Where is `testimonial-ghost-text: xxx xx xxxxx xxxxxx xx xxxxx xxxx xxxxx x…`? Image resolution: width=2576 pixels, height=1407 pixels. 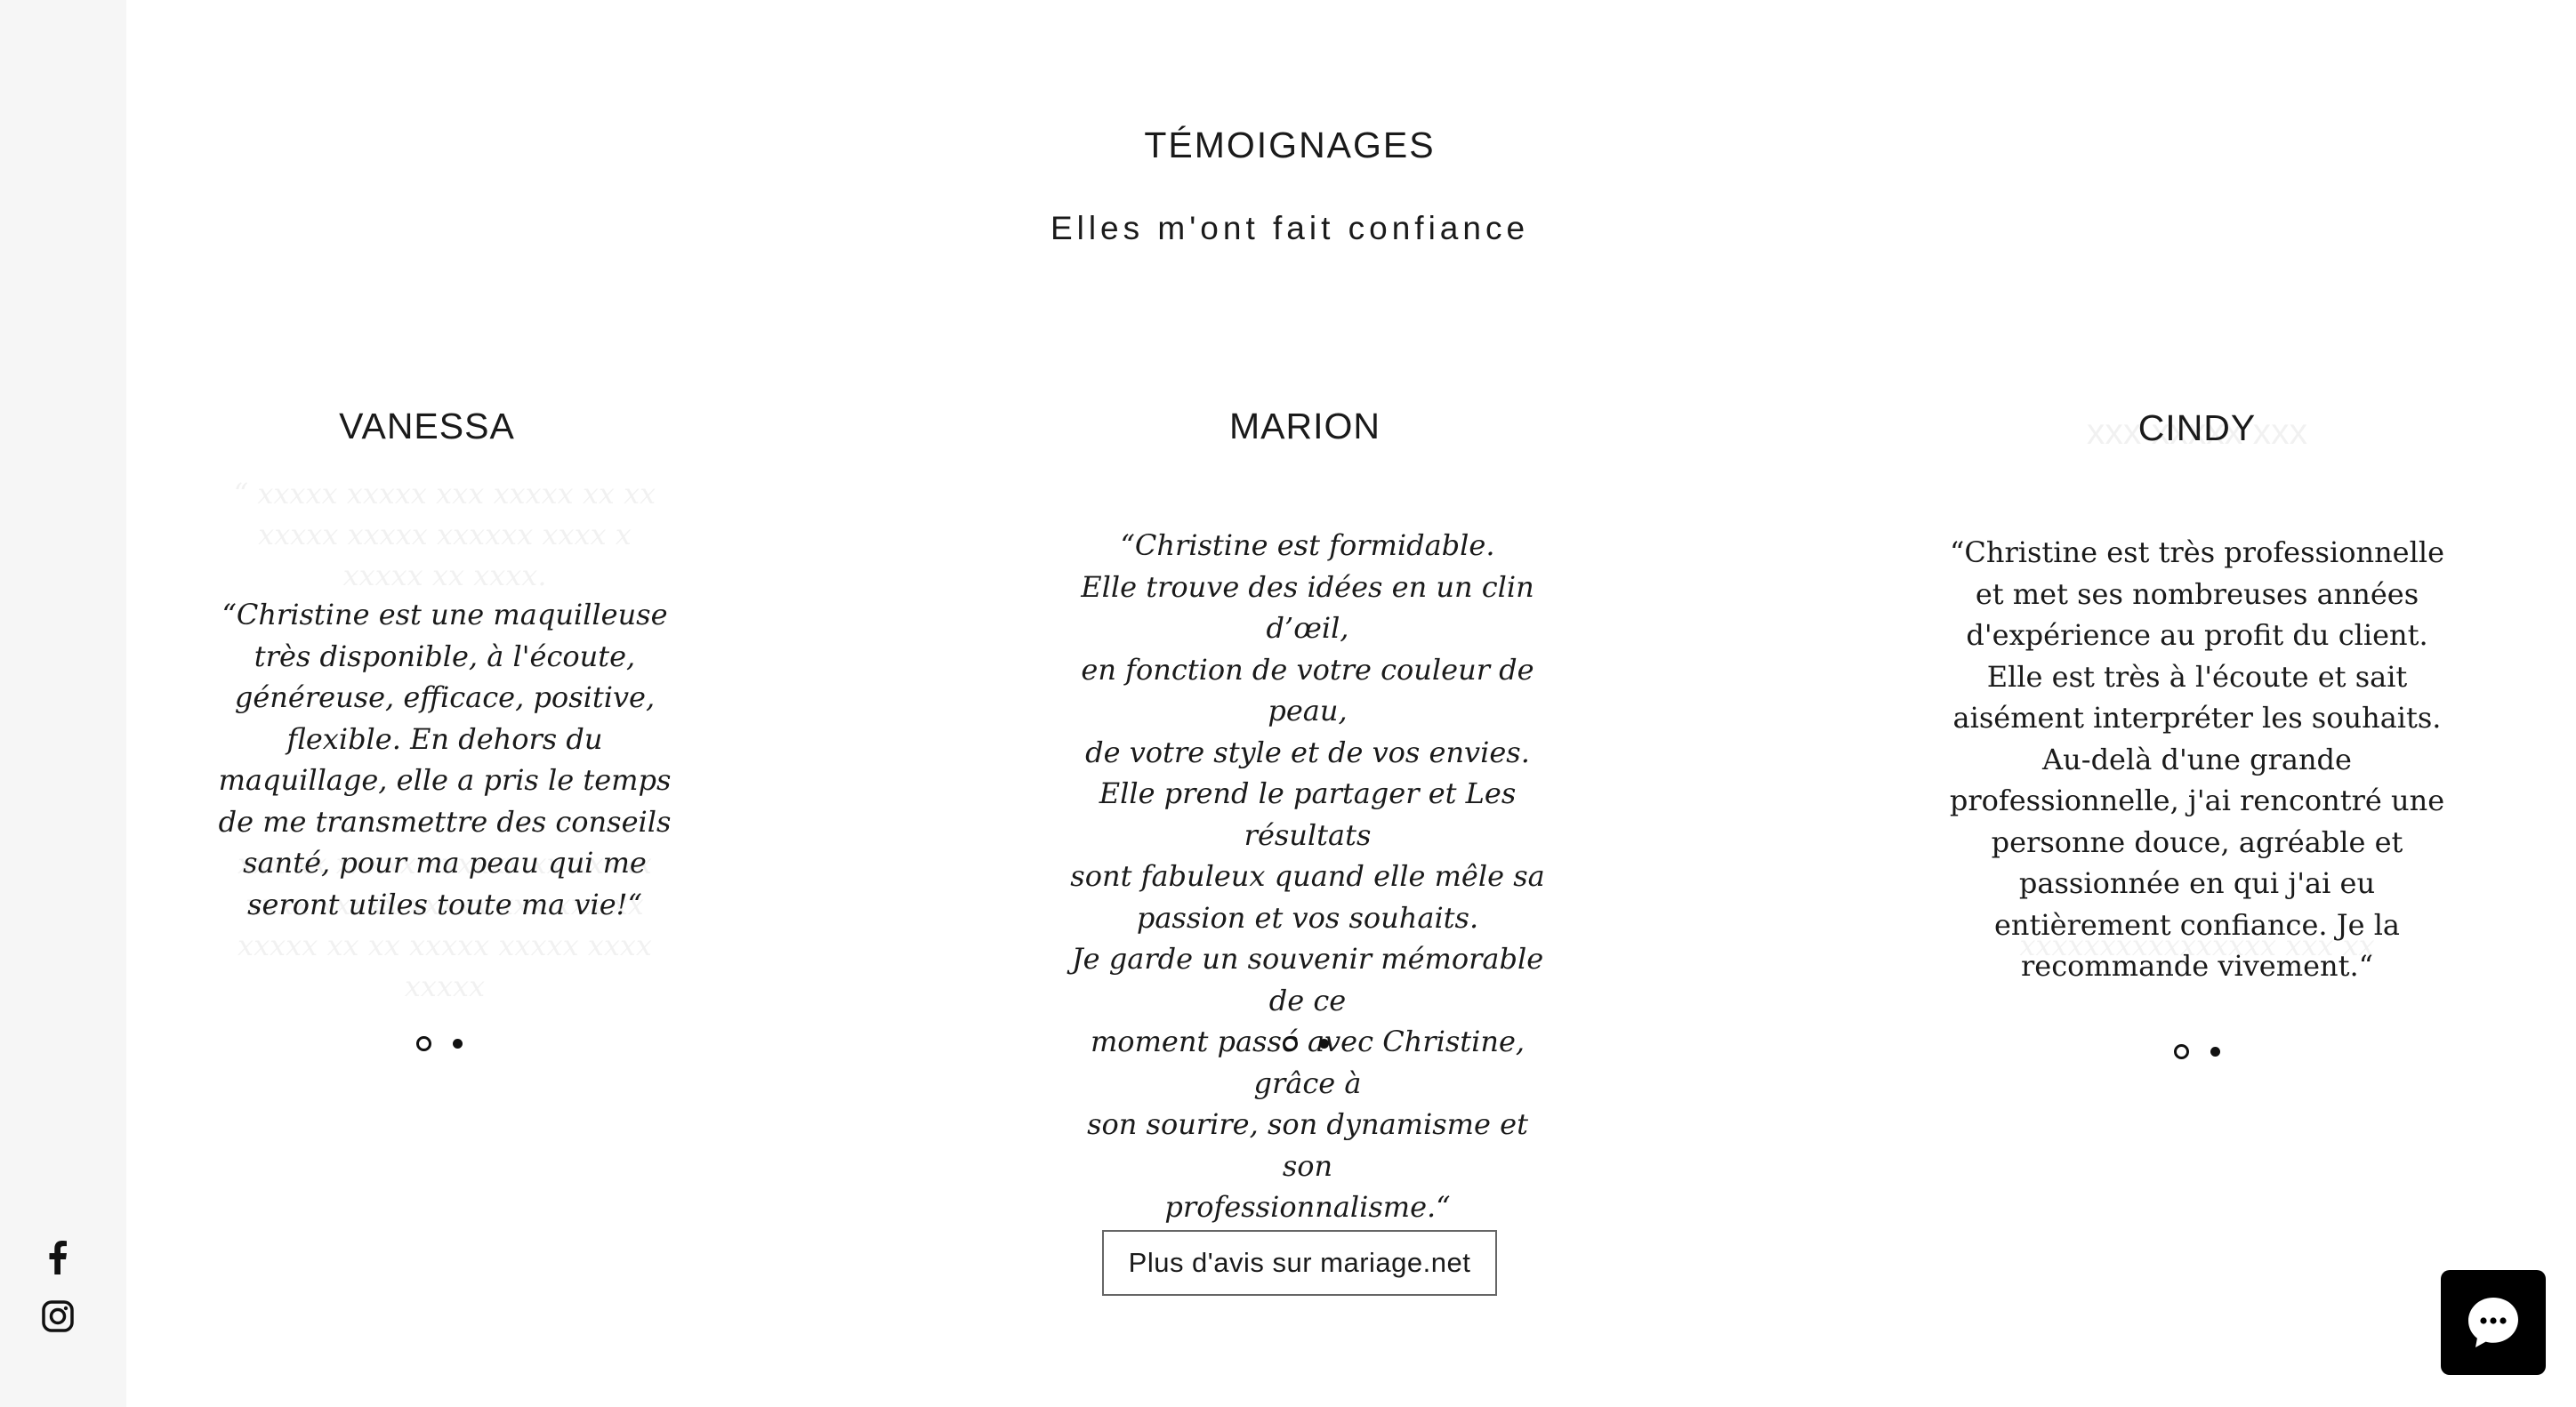 testimonial-ghost-text: xxx xx xxxxx xxxxxx xx xxxxx xxxx xxxxx x… is located at coordinates (444, 925).